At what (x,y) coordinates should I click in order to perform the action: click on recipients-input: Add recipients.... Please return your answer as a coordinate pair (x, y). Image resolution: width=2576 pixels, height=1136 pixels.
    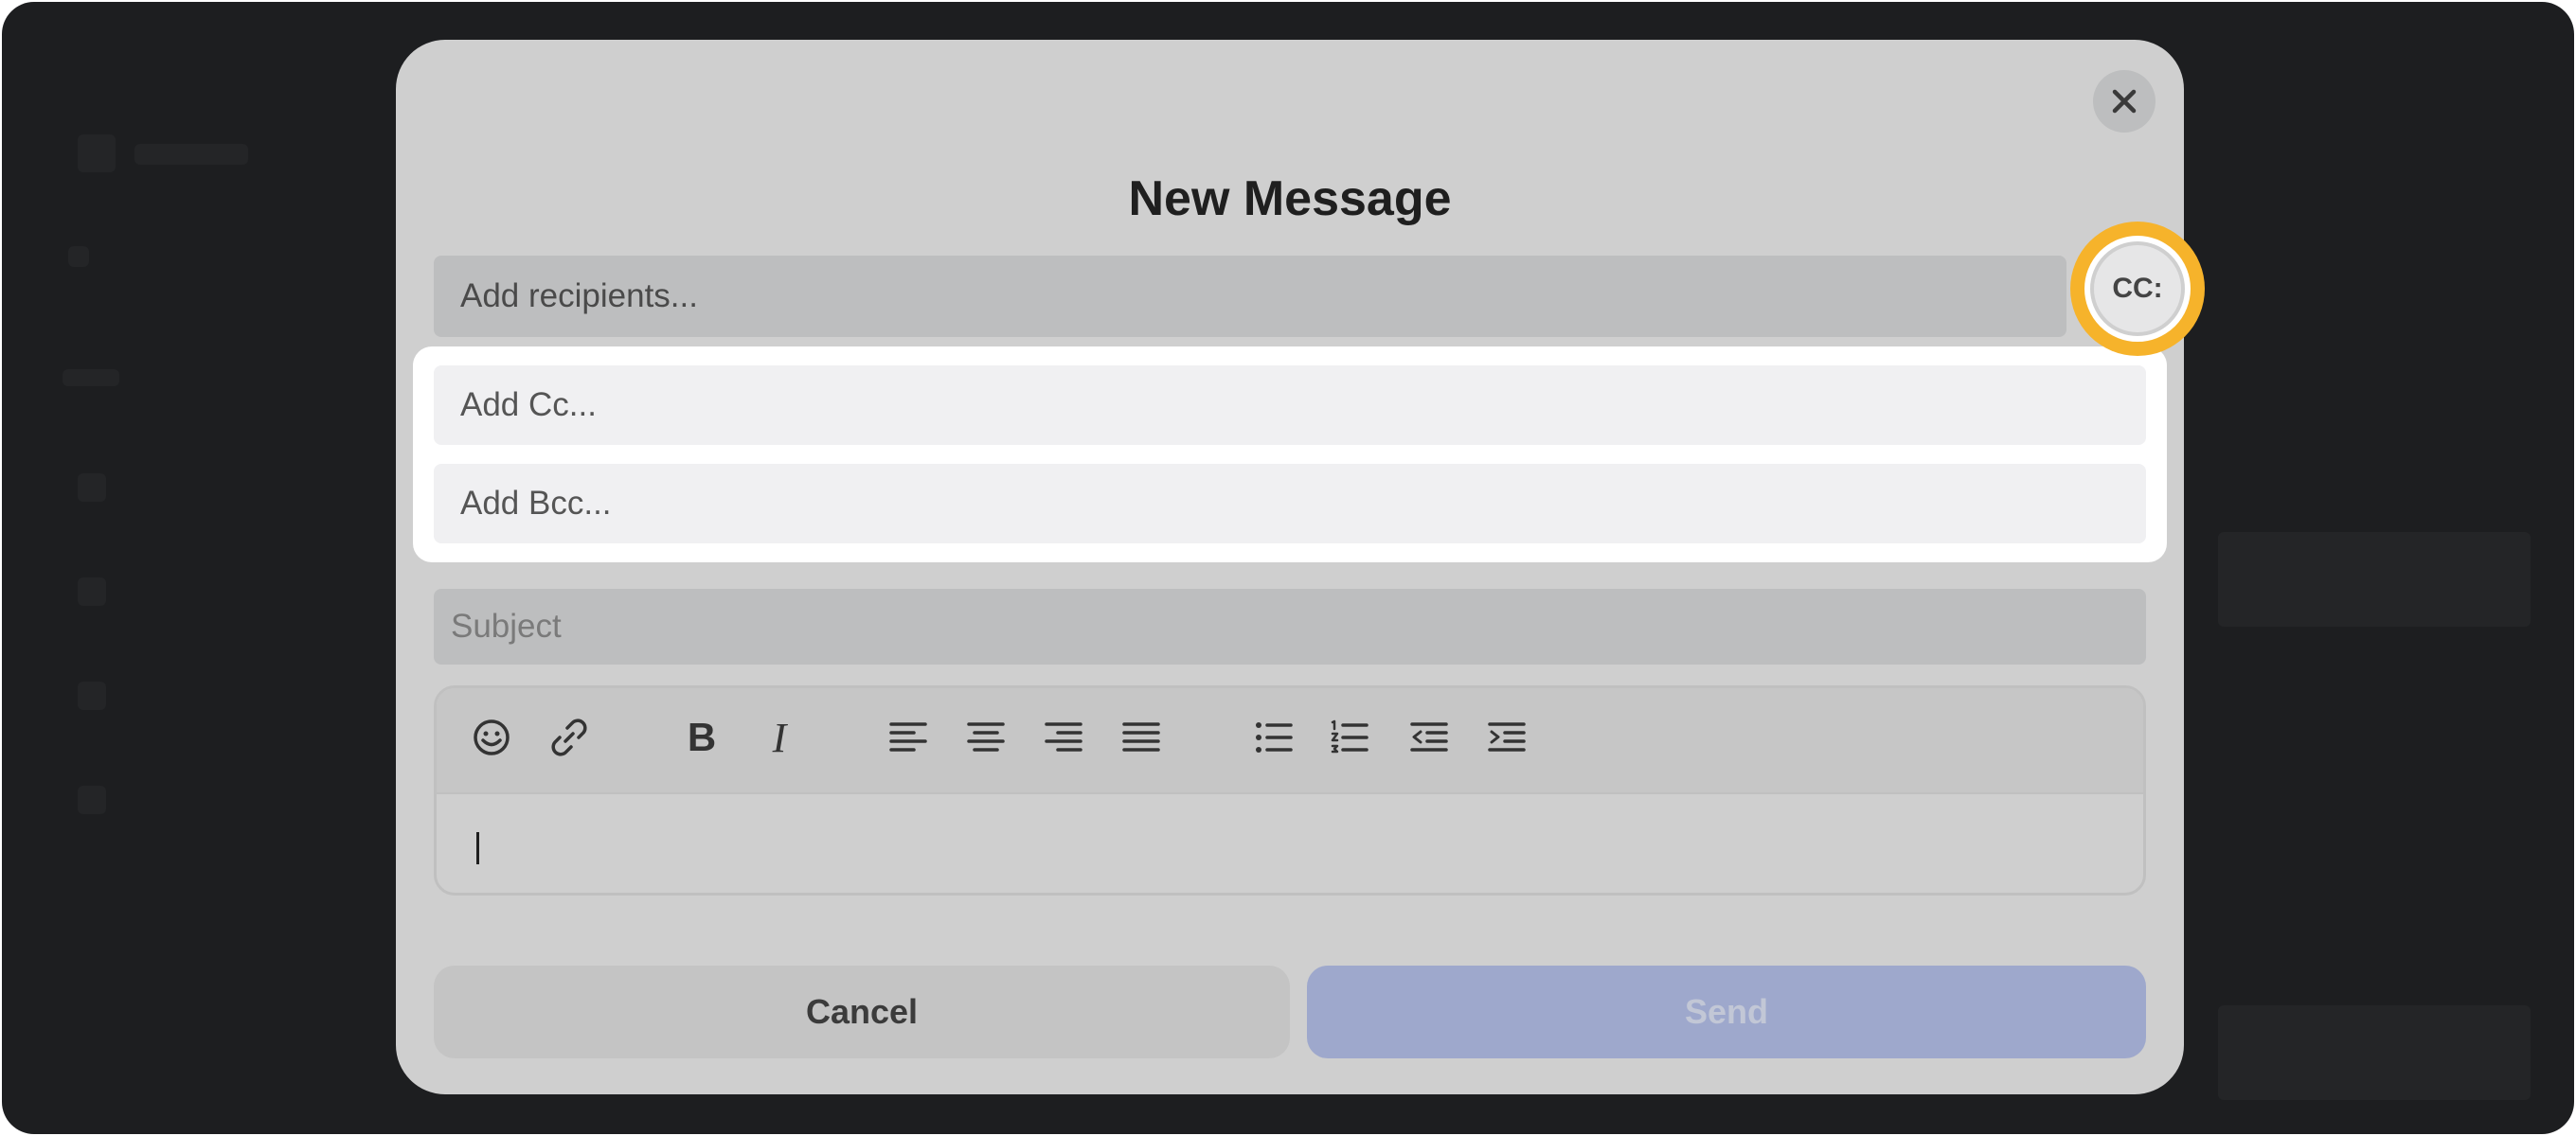
    Looking at the image, I should click on (1250, 296).